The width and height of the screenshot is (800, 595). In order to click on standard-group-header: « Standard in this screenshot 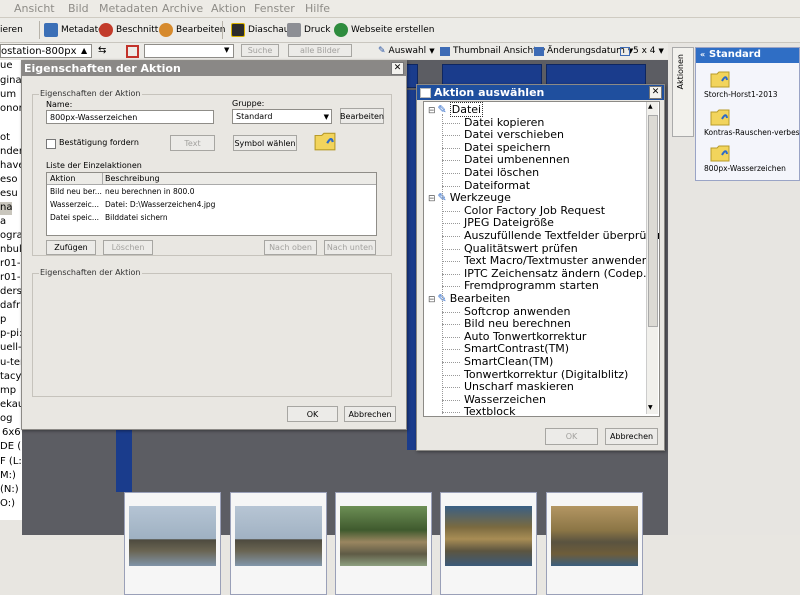, I will do `click(747, 55)`.